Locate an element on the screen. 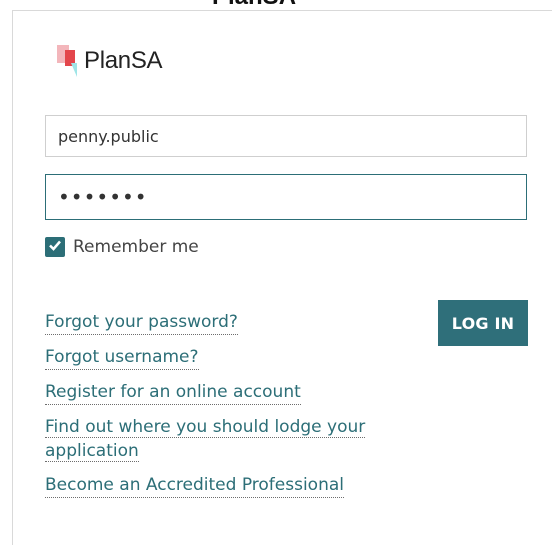 The width and height of the screenshot is (552, 545). top-strip-text: PlanSA is located at coordinates (254, 4).